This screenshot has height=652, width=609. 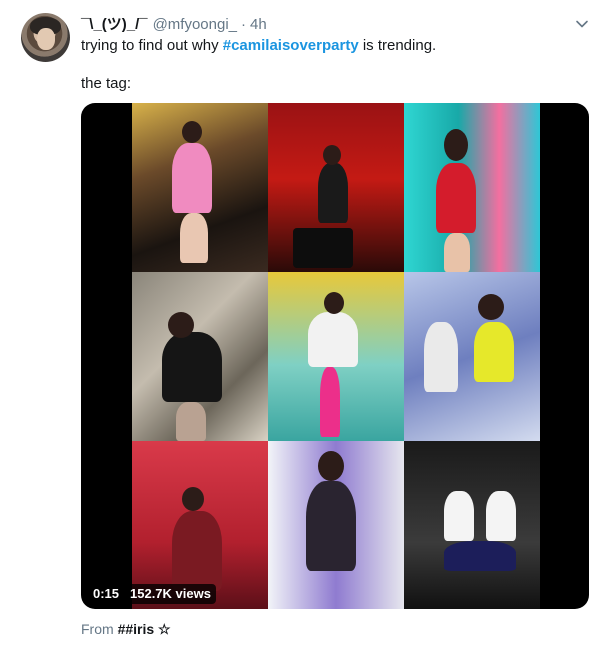 What do you see at coordinates (291, 45) in the screenshot?
I see `hashtag-link: #camilaisoverparty` at bounding box center [291, 45].